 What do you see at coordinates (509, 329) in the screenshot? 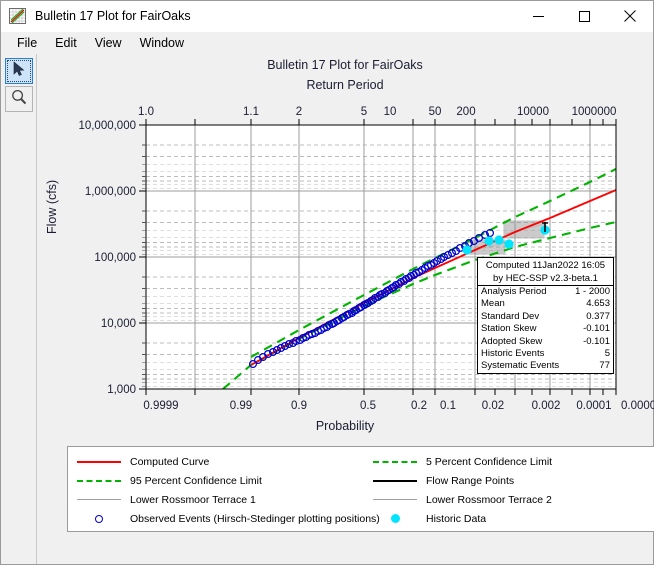
I see `info-label: Station Skew` at bounding box center [509, 329].